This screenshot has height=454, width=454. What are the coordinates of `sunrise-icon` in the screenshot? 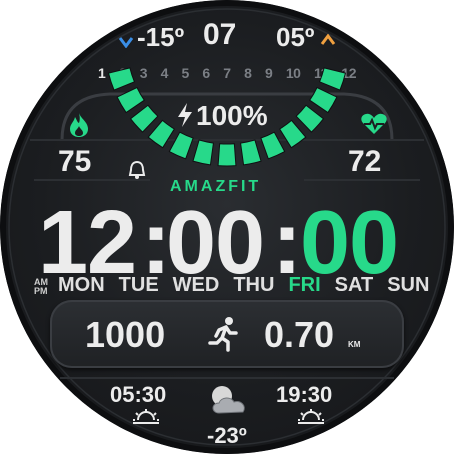 It's located at (146, 416).